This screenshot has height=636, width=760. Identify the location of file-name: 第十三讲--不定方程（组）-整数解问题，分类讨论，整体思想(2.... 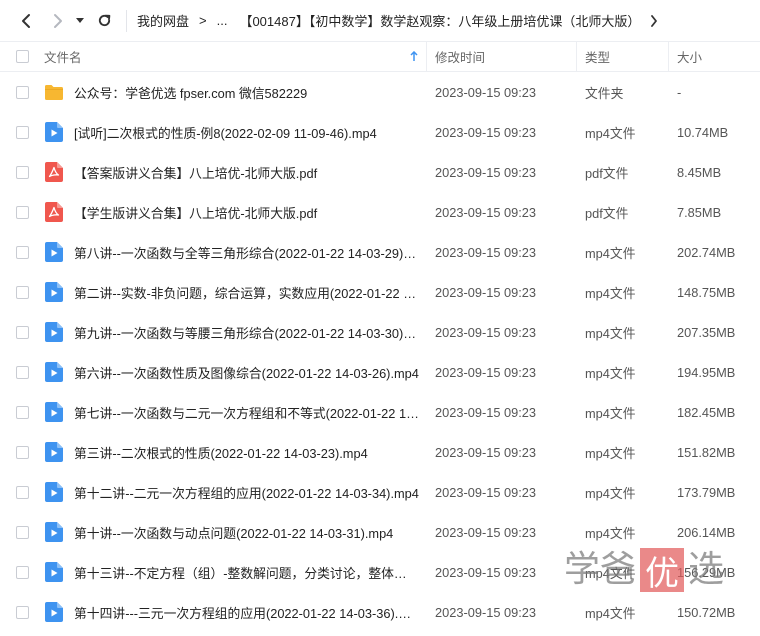
(250, 572).